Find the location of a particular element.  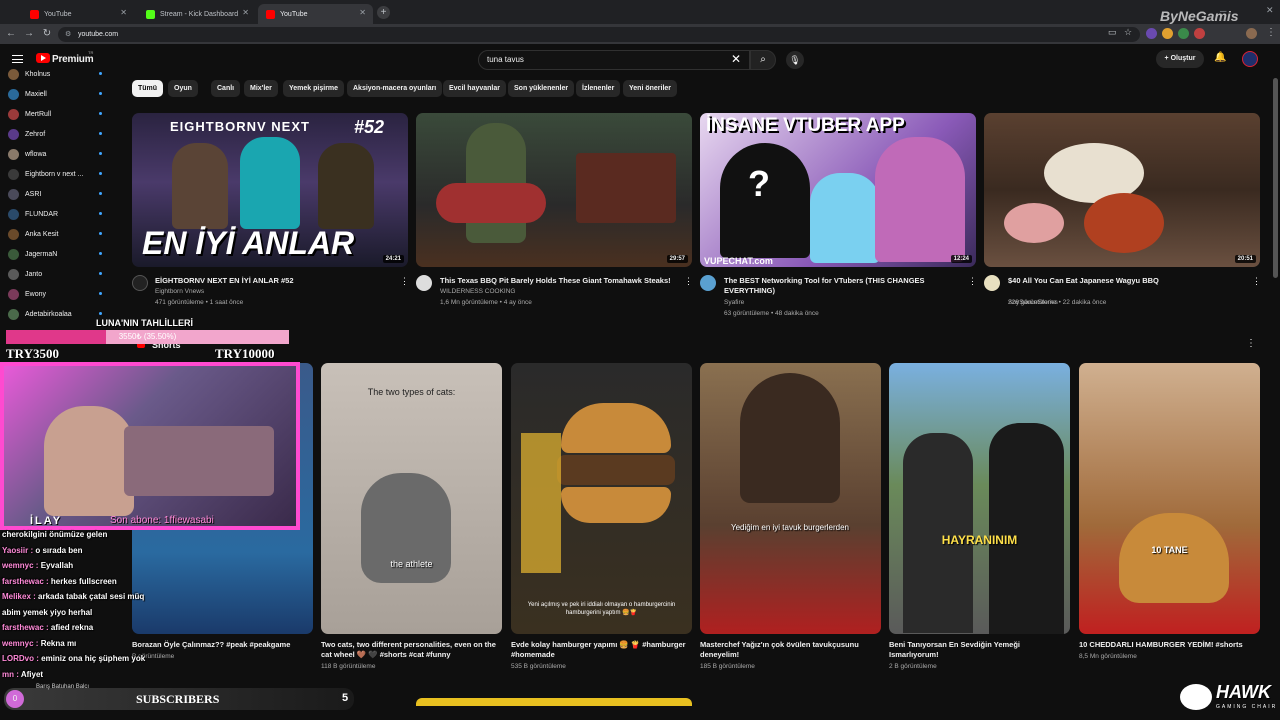

video-thumbnail: EIGHTBORNV NEXT #52 EN İYİ ANLAR 24:21 is located at coordinates (270, 190).